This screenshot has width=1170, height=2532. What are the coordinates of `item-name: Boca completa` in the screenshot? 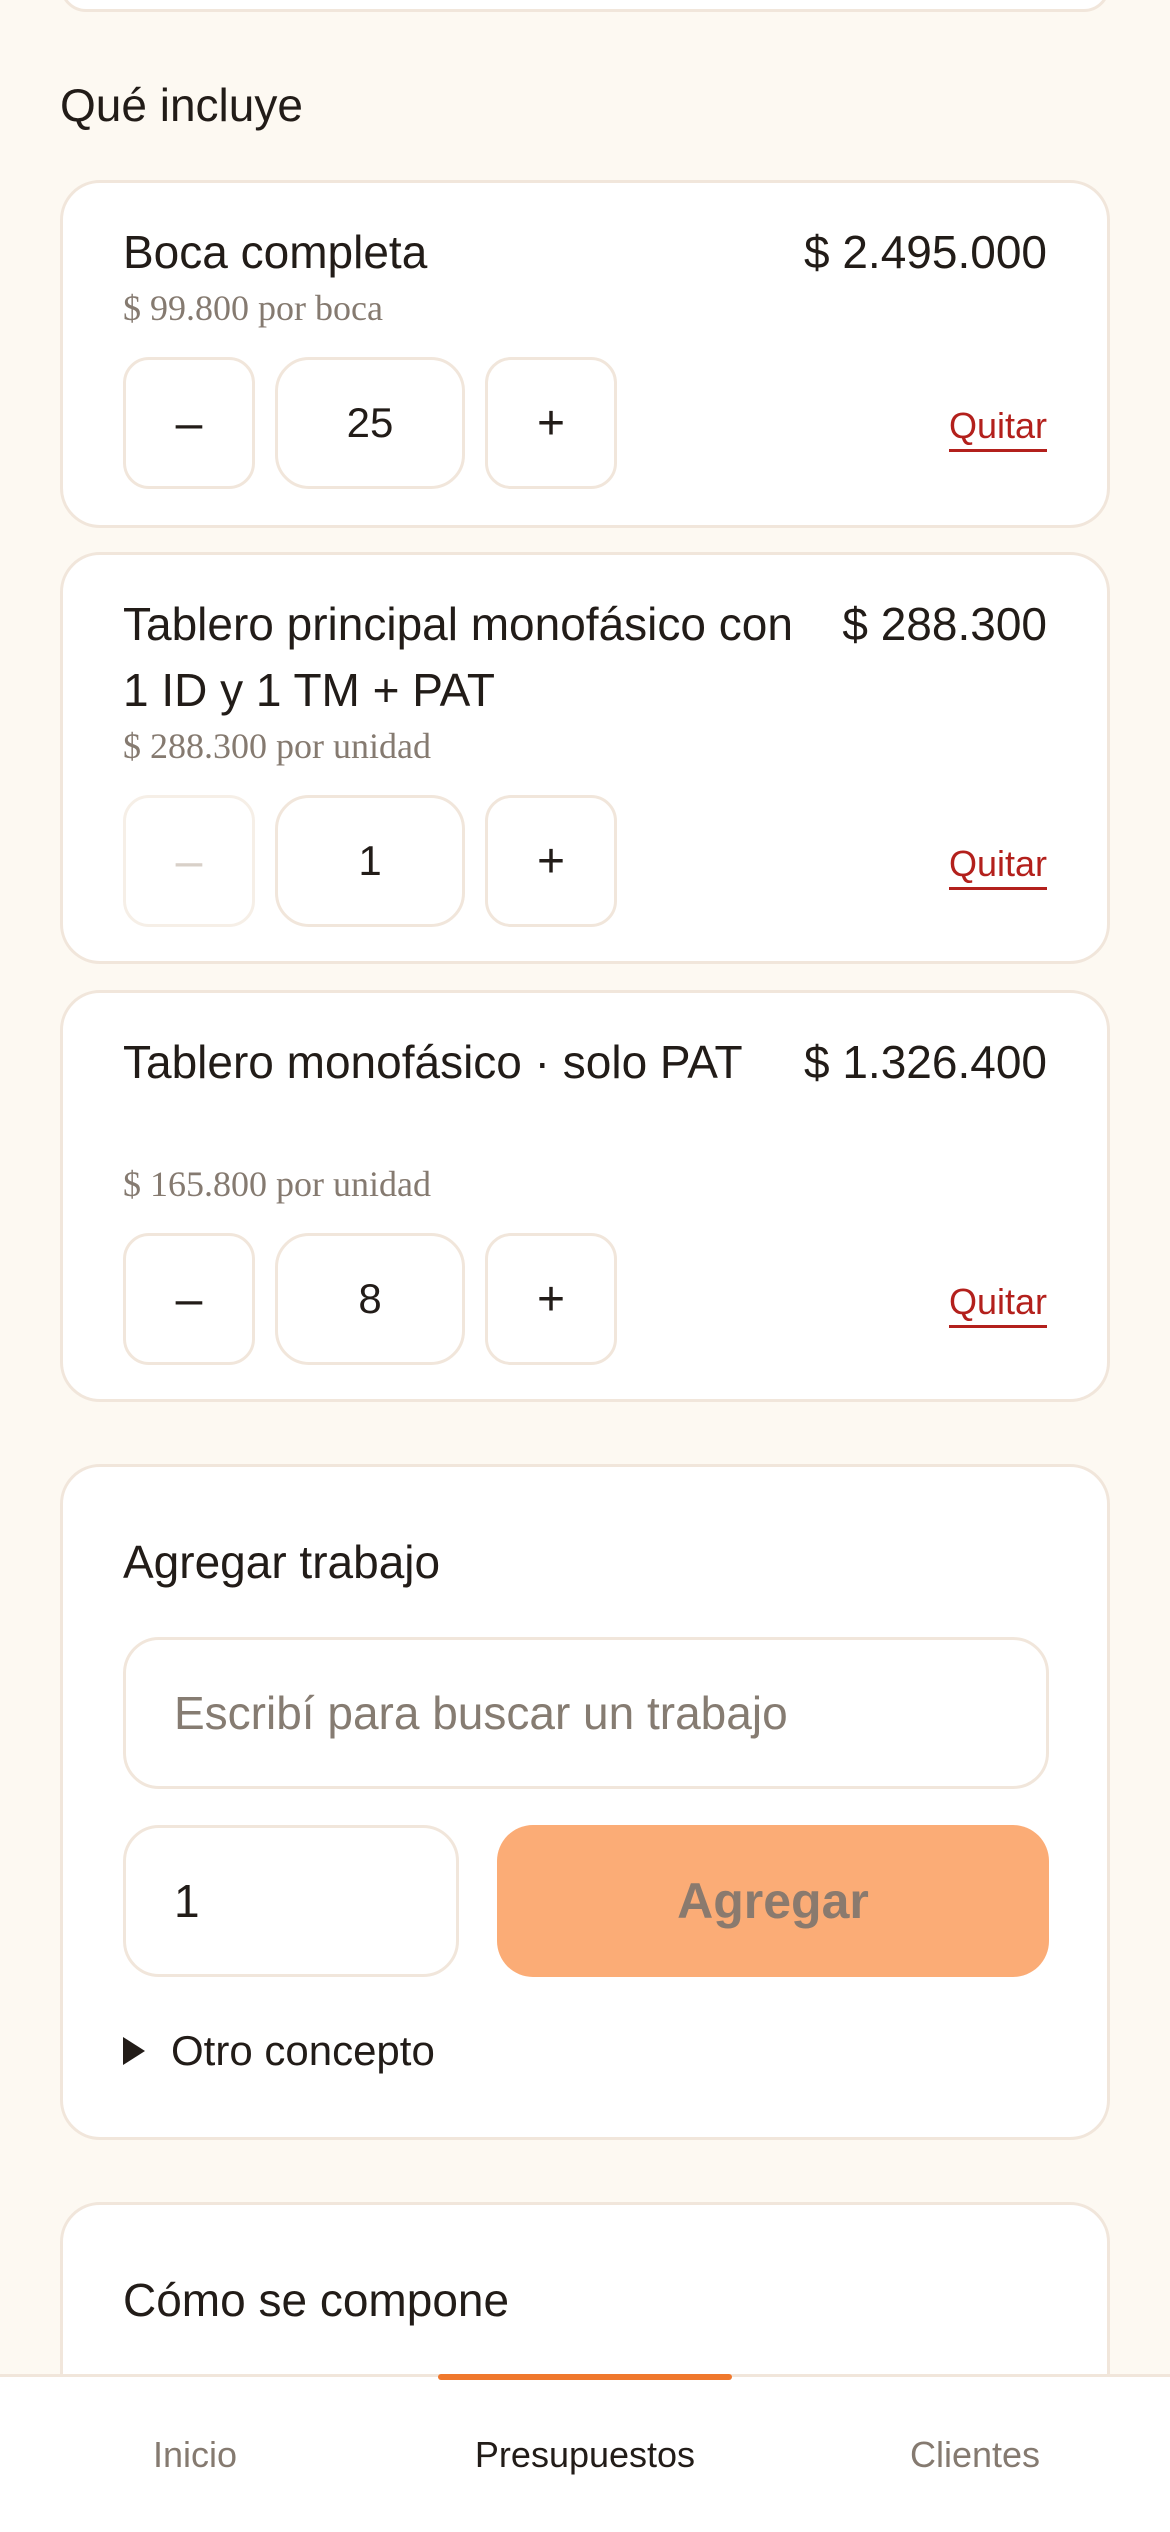 It's located at (275, 252).